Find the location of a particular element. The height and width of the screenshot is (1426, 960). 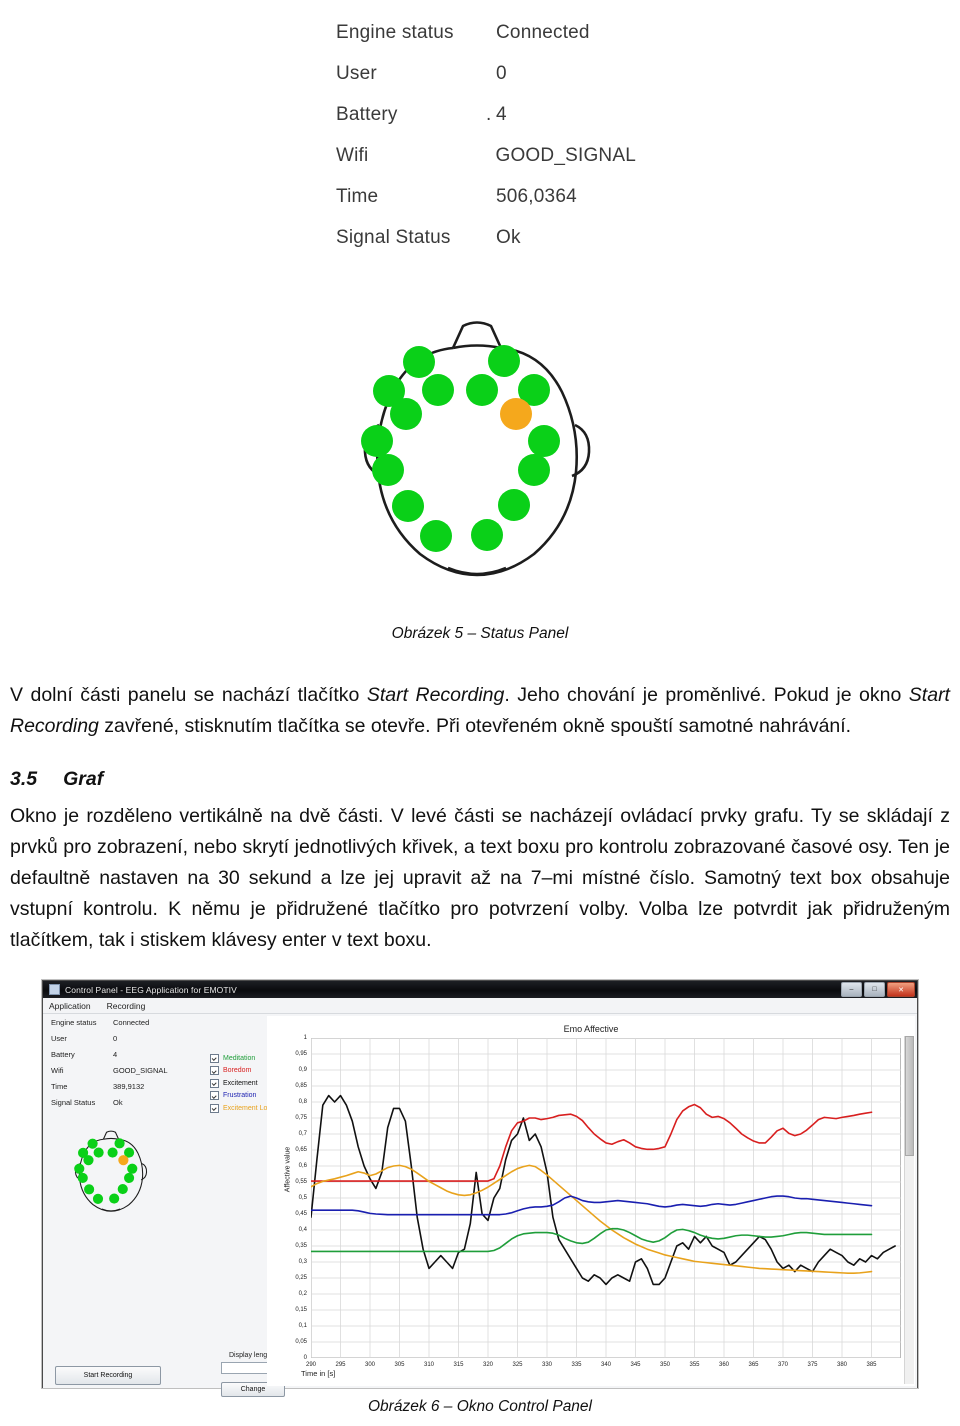

close-button: ✕ is located at coordinates (901, 989).